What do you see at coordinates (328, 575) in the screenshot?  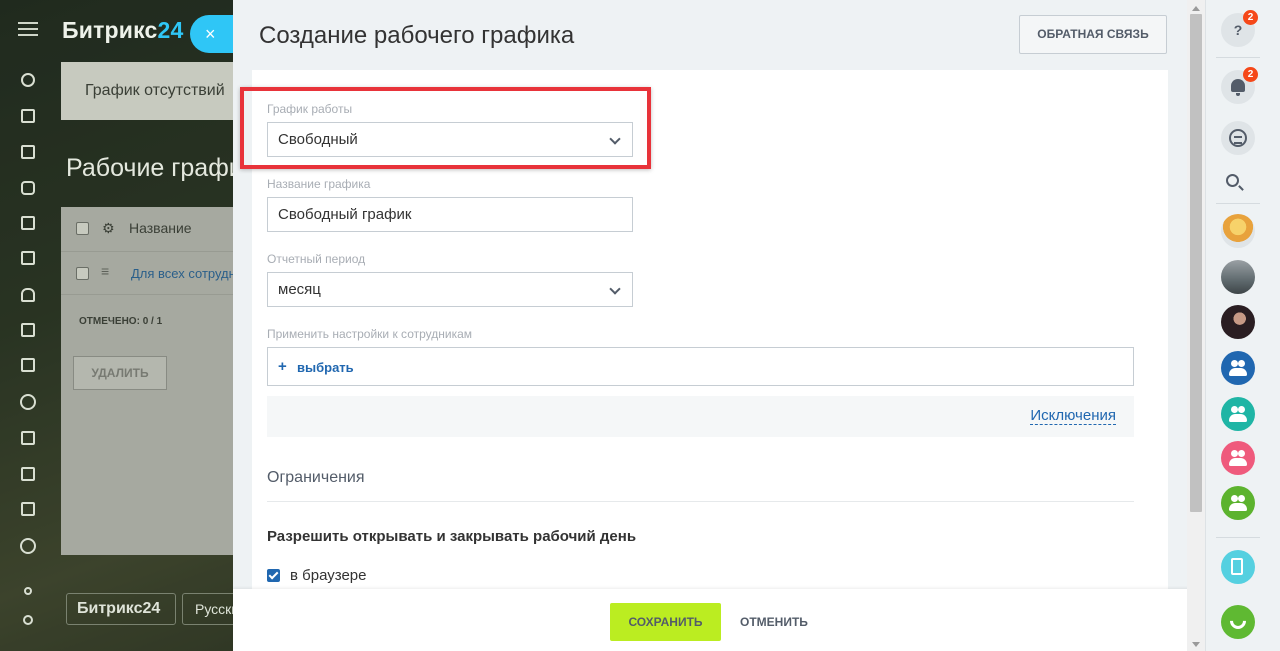 I see `browser-checkbox-label: в браузере` at bounding box center [328, 575].